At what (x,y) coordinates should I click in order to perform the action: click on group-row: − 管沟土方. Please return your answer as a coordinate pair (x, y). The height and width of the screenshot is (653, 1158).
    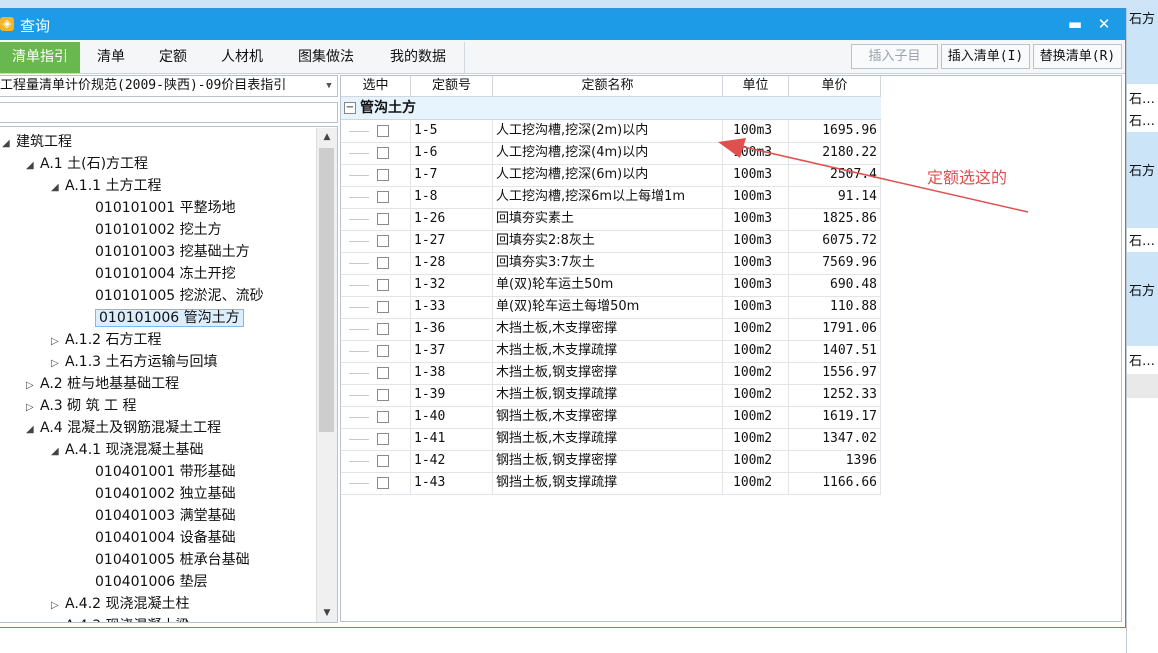
    Looking at the image, I should click on (611, 108).